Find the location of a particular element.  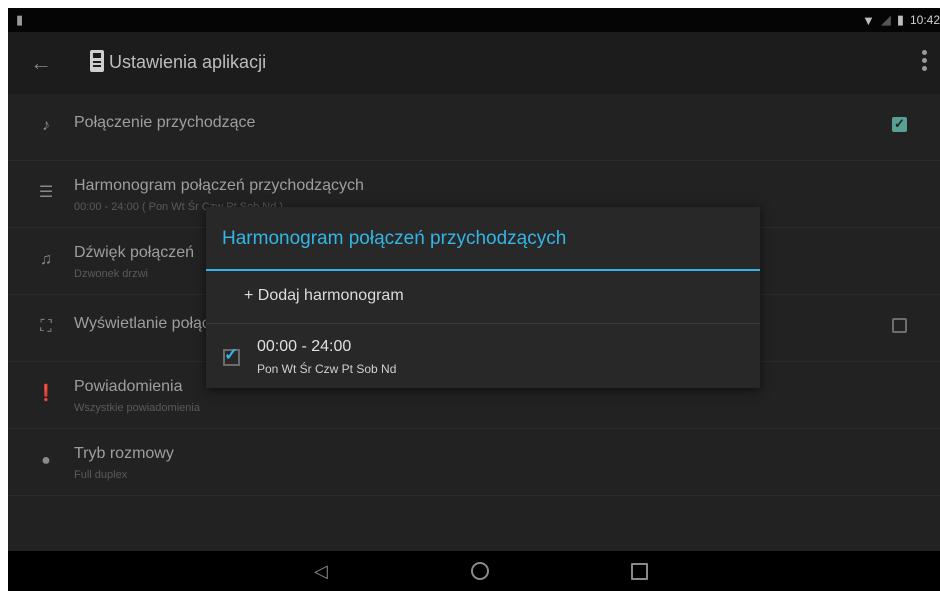

setting-subtitle: Wszystkie powiadomienia is located at coordinates (137, 408).